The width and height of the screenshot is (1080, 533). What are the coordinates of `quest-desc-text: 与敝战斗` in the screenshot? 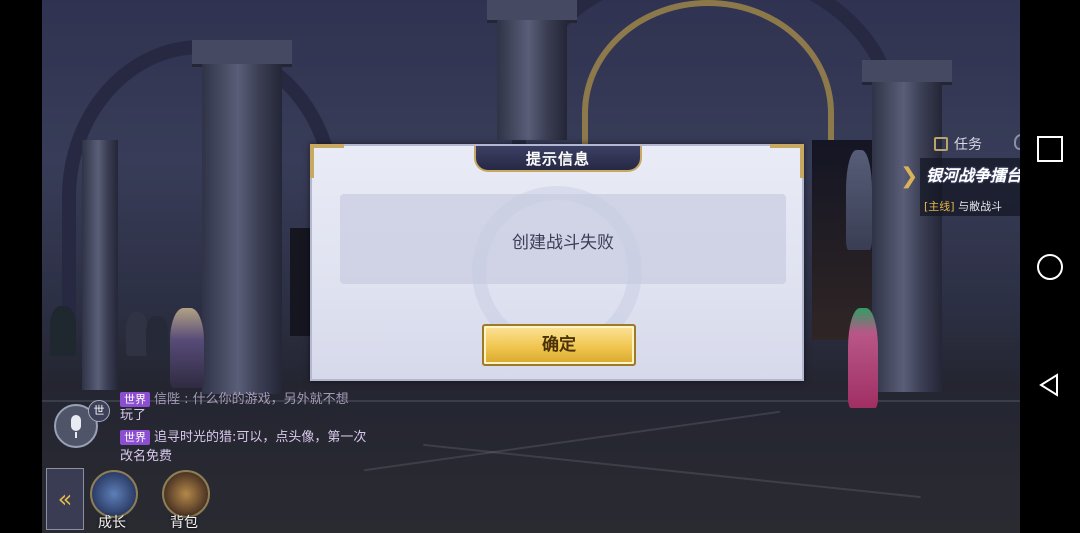 It's located at (980, 206).